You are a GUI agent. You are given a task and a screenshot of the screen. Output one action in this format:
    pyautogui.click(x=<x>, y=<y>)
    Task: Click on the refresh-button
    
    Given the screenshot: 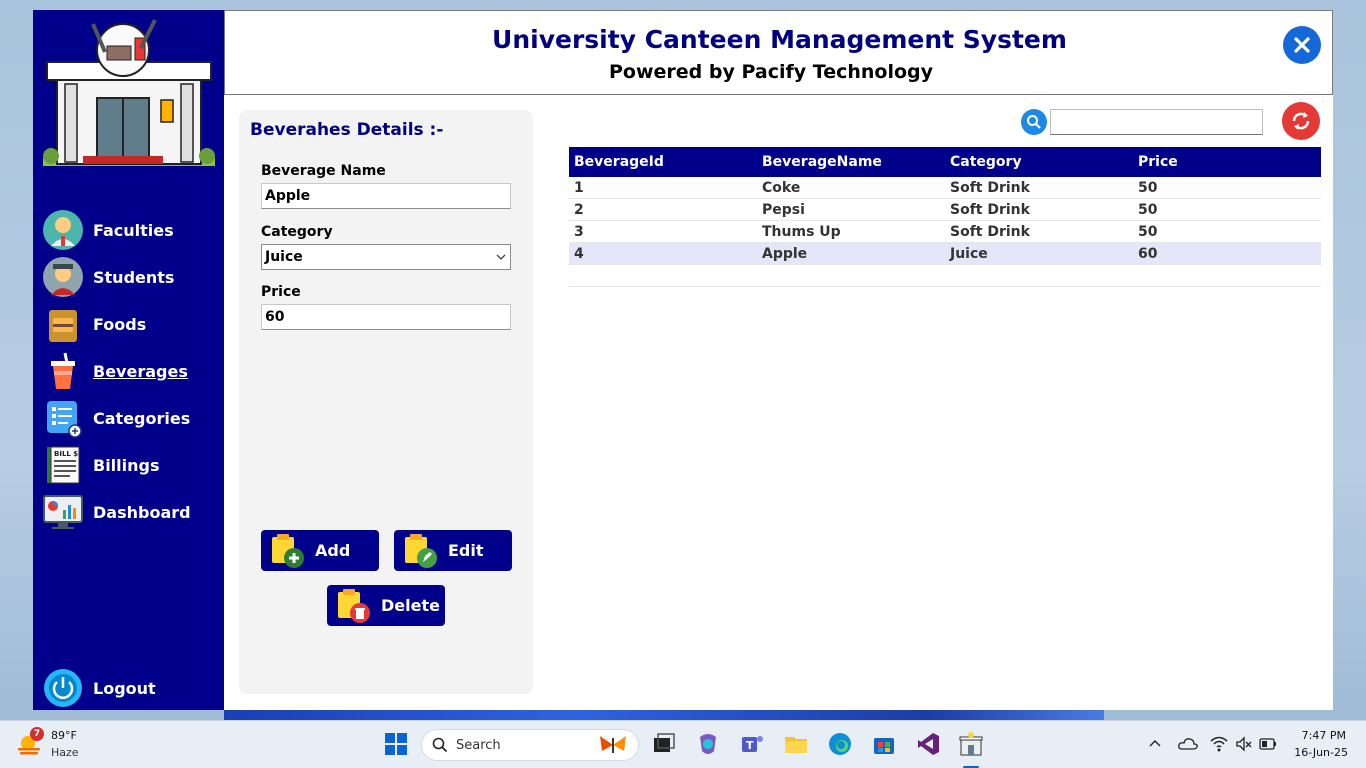 What is the action you would take?
    pyautogui.click(x=1301, y=121)
    